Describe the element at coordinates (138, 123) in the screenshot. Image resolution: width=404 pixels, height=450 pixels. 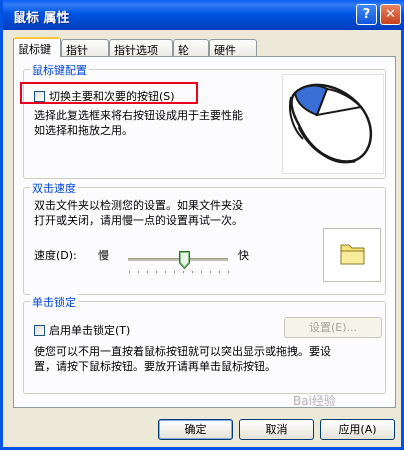
I see `swap-description: 选择此复选框来将右按钮设成用于主要性能 如选择和拖放之用。` at that location.